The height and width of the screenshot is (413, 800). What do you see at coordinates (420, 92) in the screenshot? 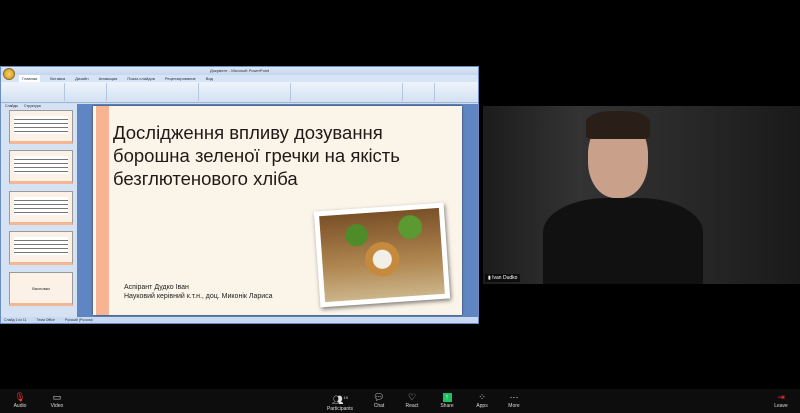
I see `editing-group` at bounding box center [420, 92].